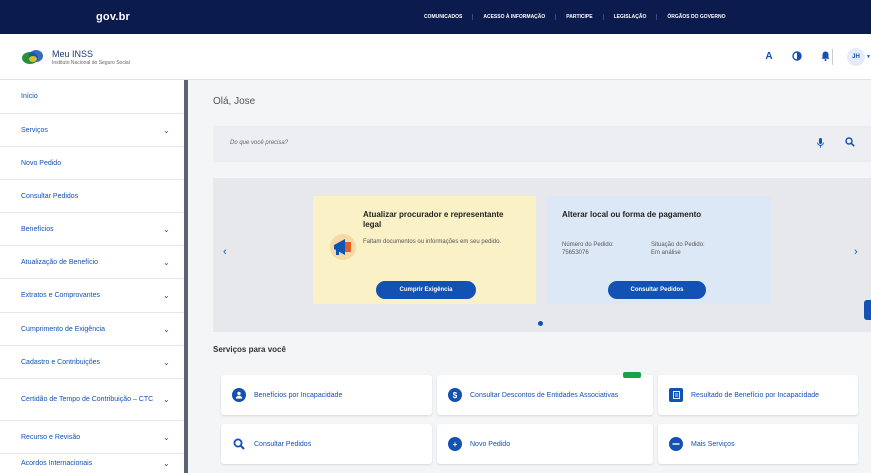 The width and height of the screenshot is (871, 473). Describe the element at coordinates (283, 444) in the screenshot. I see `service-label: Consultar Pedidos` at that location.